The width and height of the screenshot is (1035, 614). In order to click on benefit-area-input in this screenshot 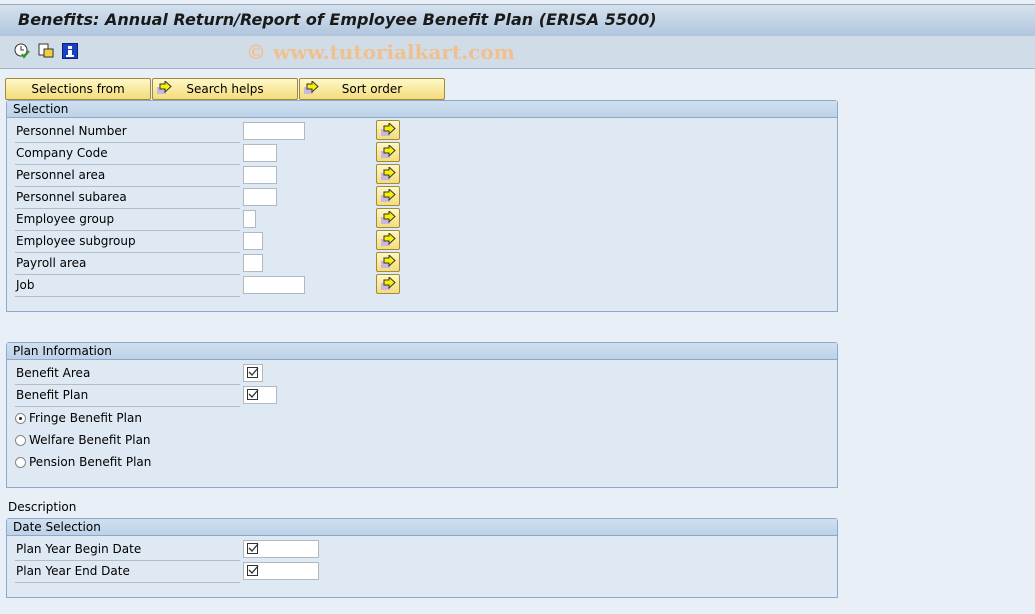, I will do `click(253, 373)`.